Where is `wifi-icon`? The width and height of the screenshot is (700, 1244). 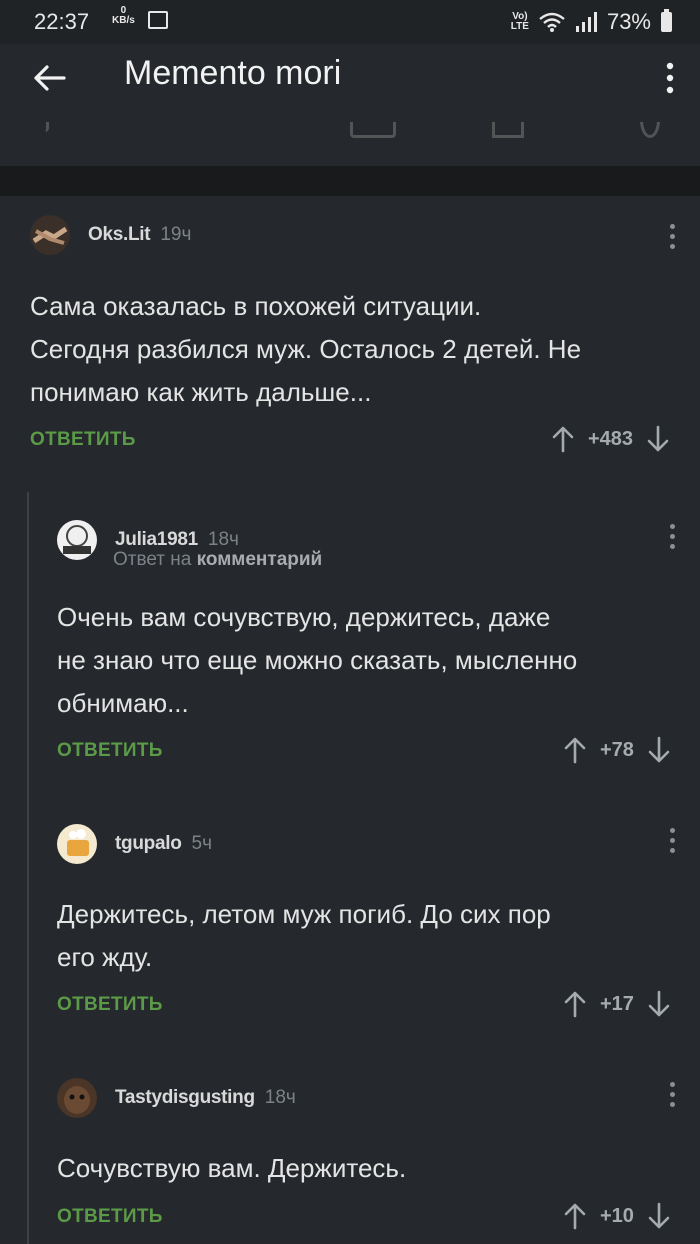 wifi-icon is located at coordinates (552, 22).